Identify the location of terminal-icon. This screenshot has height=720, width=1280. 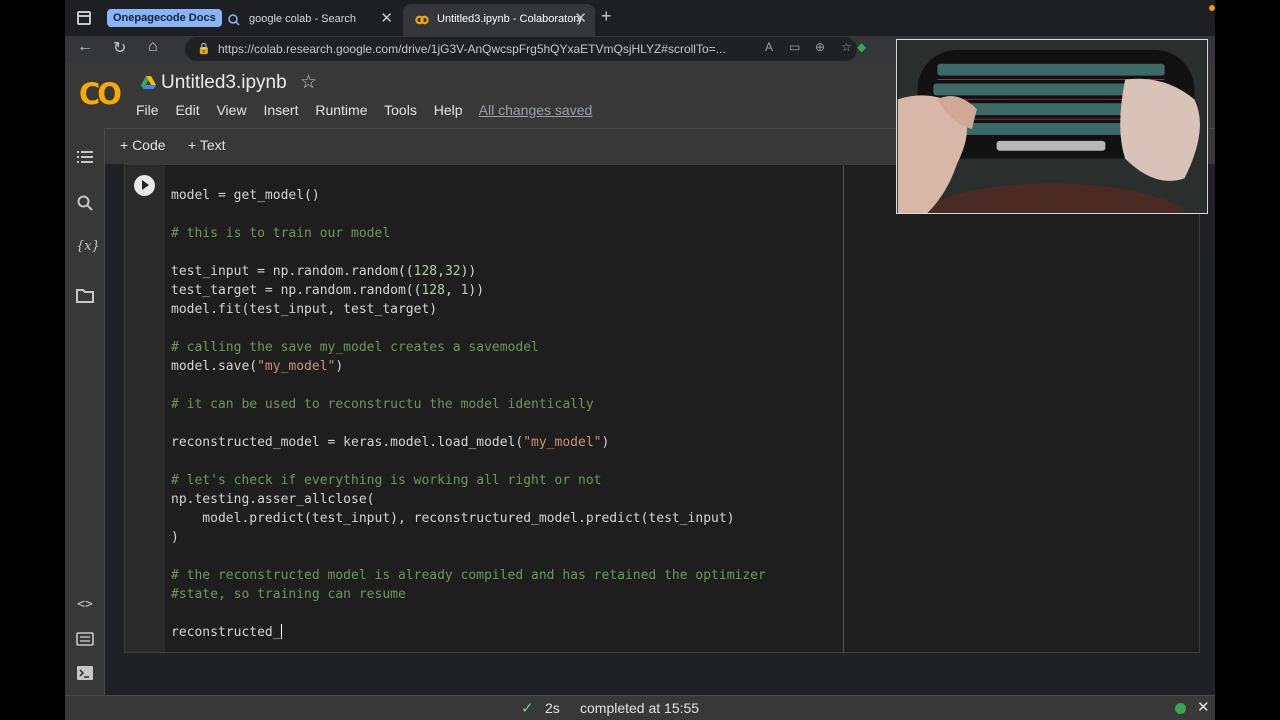
(85, 673).